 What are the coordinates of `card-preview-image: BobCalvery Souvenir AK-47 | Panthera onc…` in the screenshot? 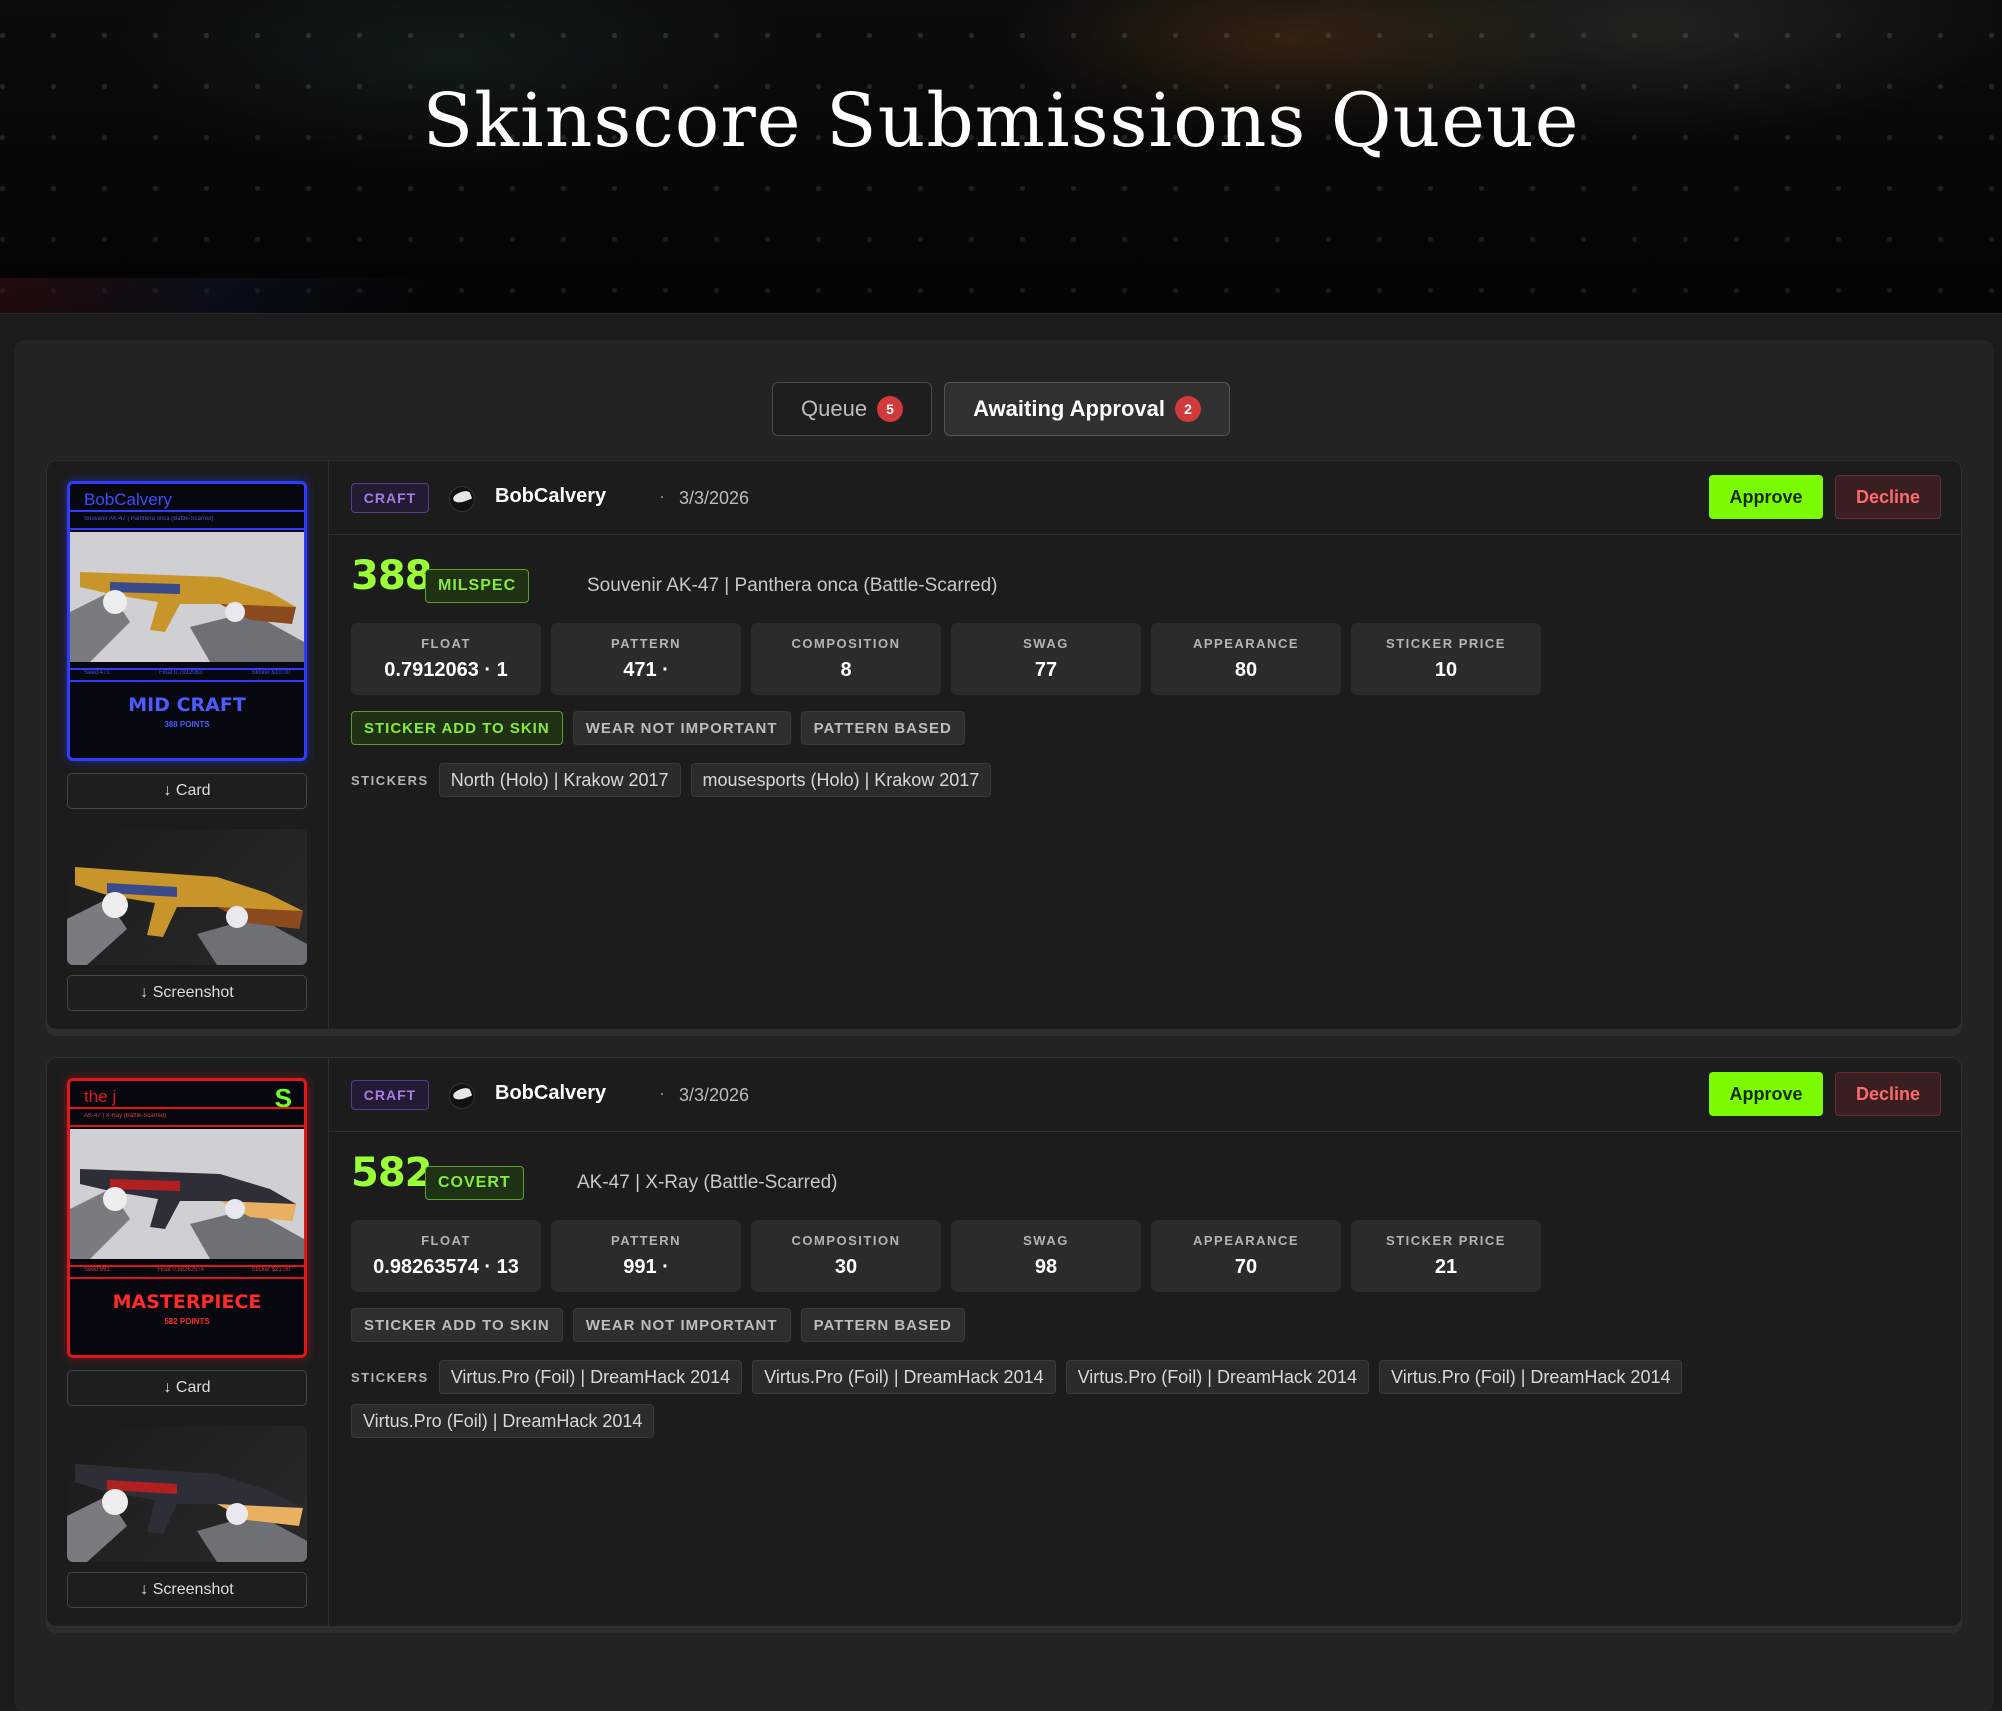 It's located at (187, 621).